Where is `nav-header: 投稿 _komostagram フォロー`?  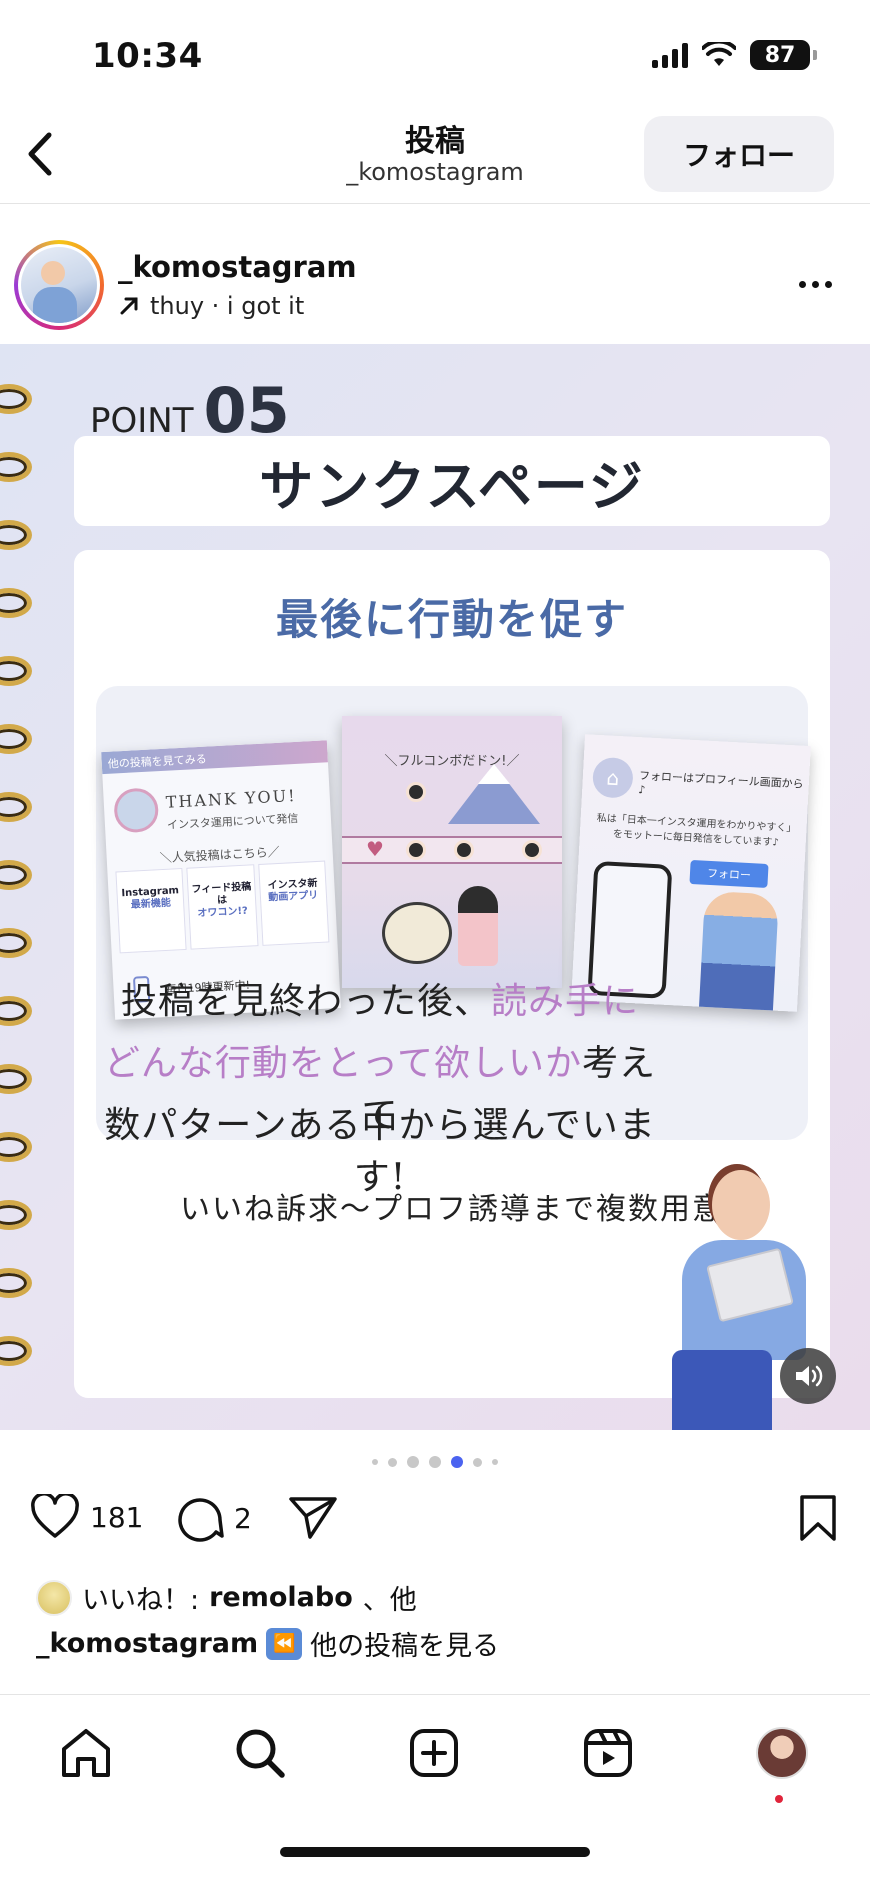
nav-header: 投稿 _komostagram フォロー is located at coordinates (435, 157).